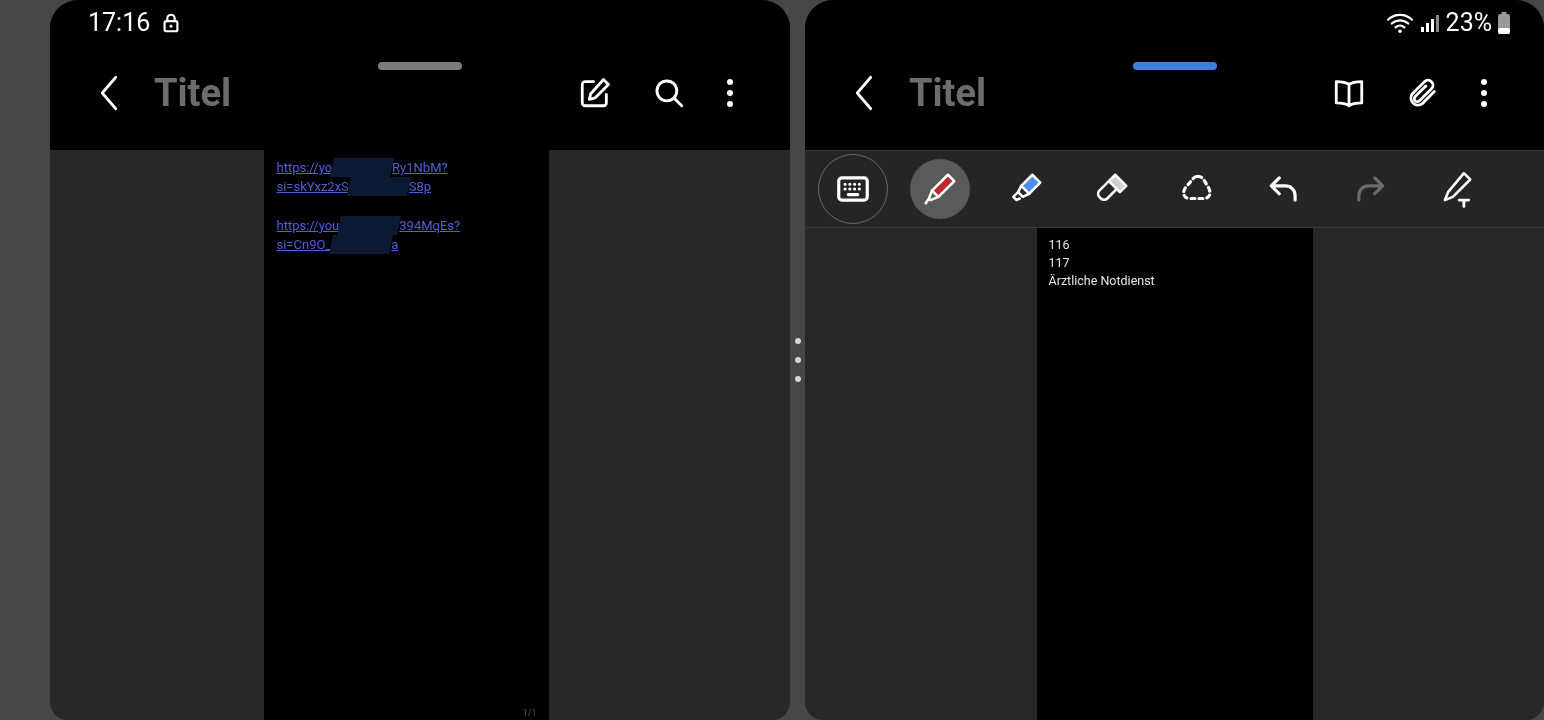  What do you see at coordinates (529, 713) in the screenshot?
I see `page-number: 1/1` at bounding box center [529, 713].